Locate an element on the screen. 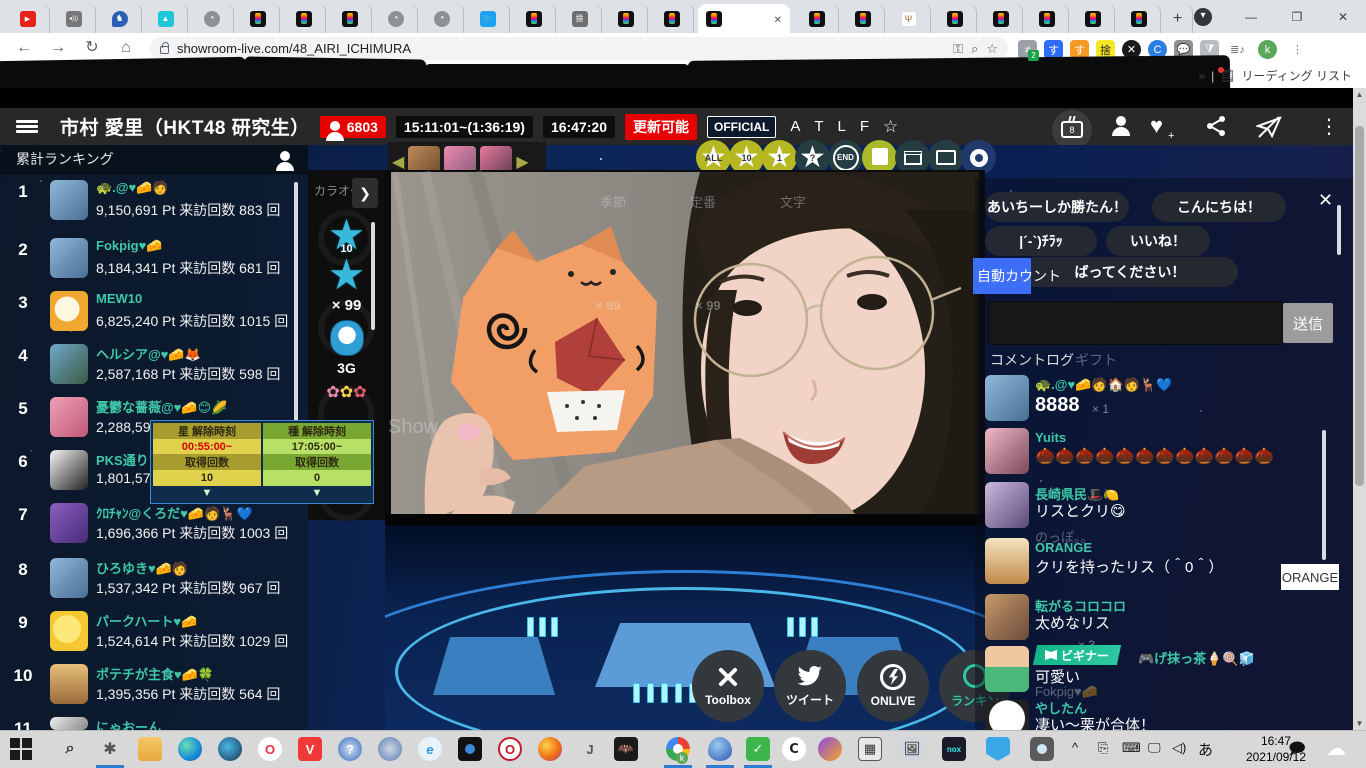 This screenshot has height=768, width=1366. reload-icon: ↻ is located at coordinates (92, 48).